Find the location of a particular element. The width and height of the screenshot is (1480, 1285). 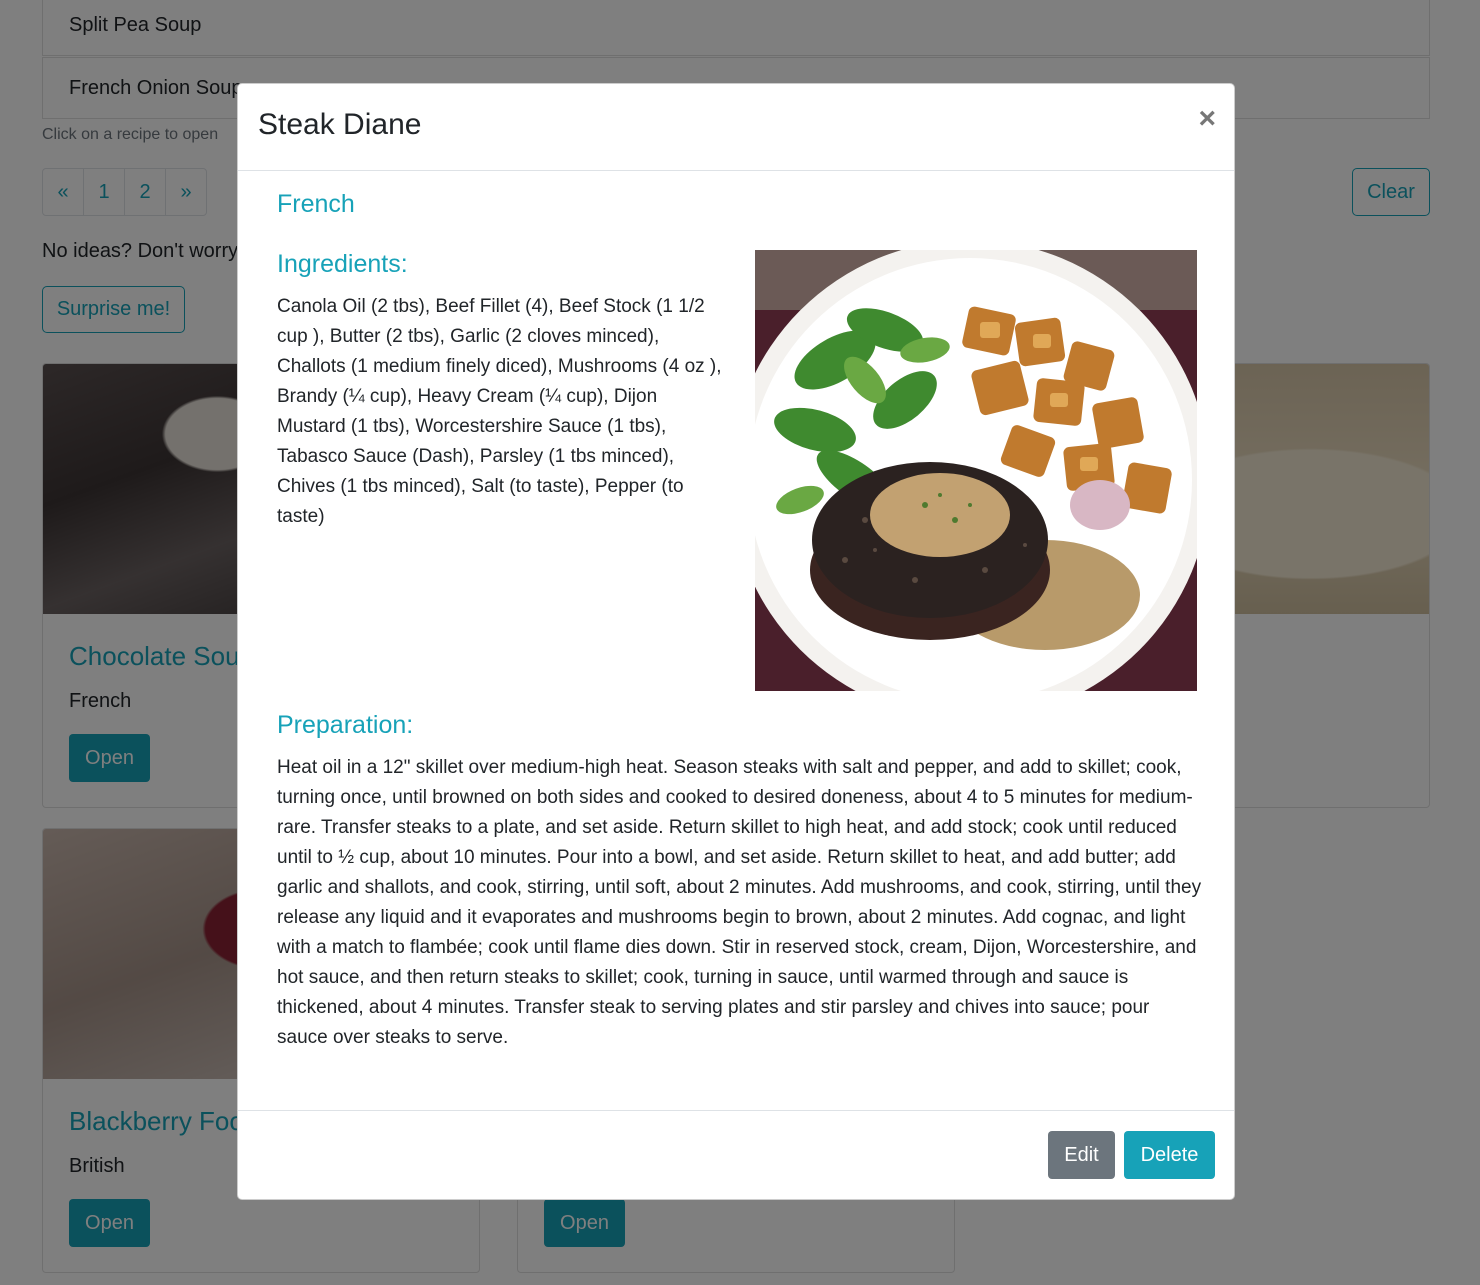

recipe-image is located at coordinates (976, 470).